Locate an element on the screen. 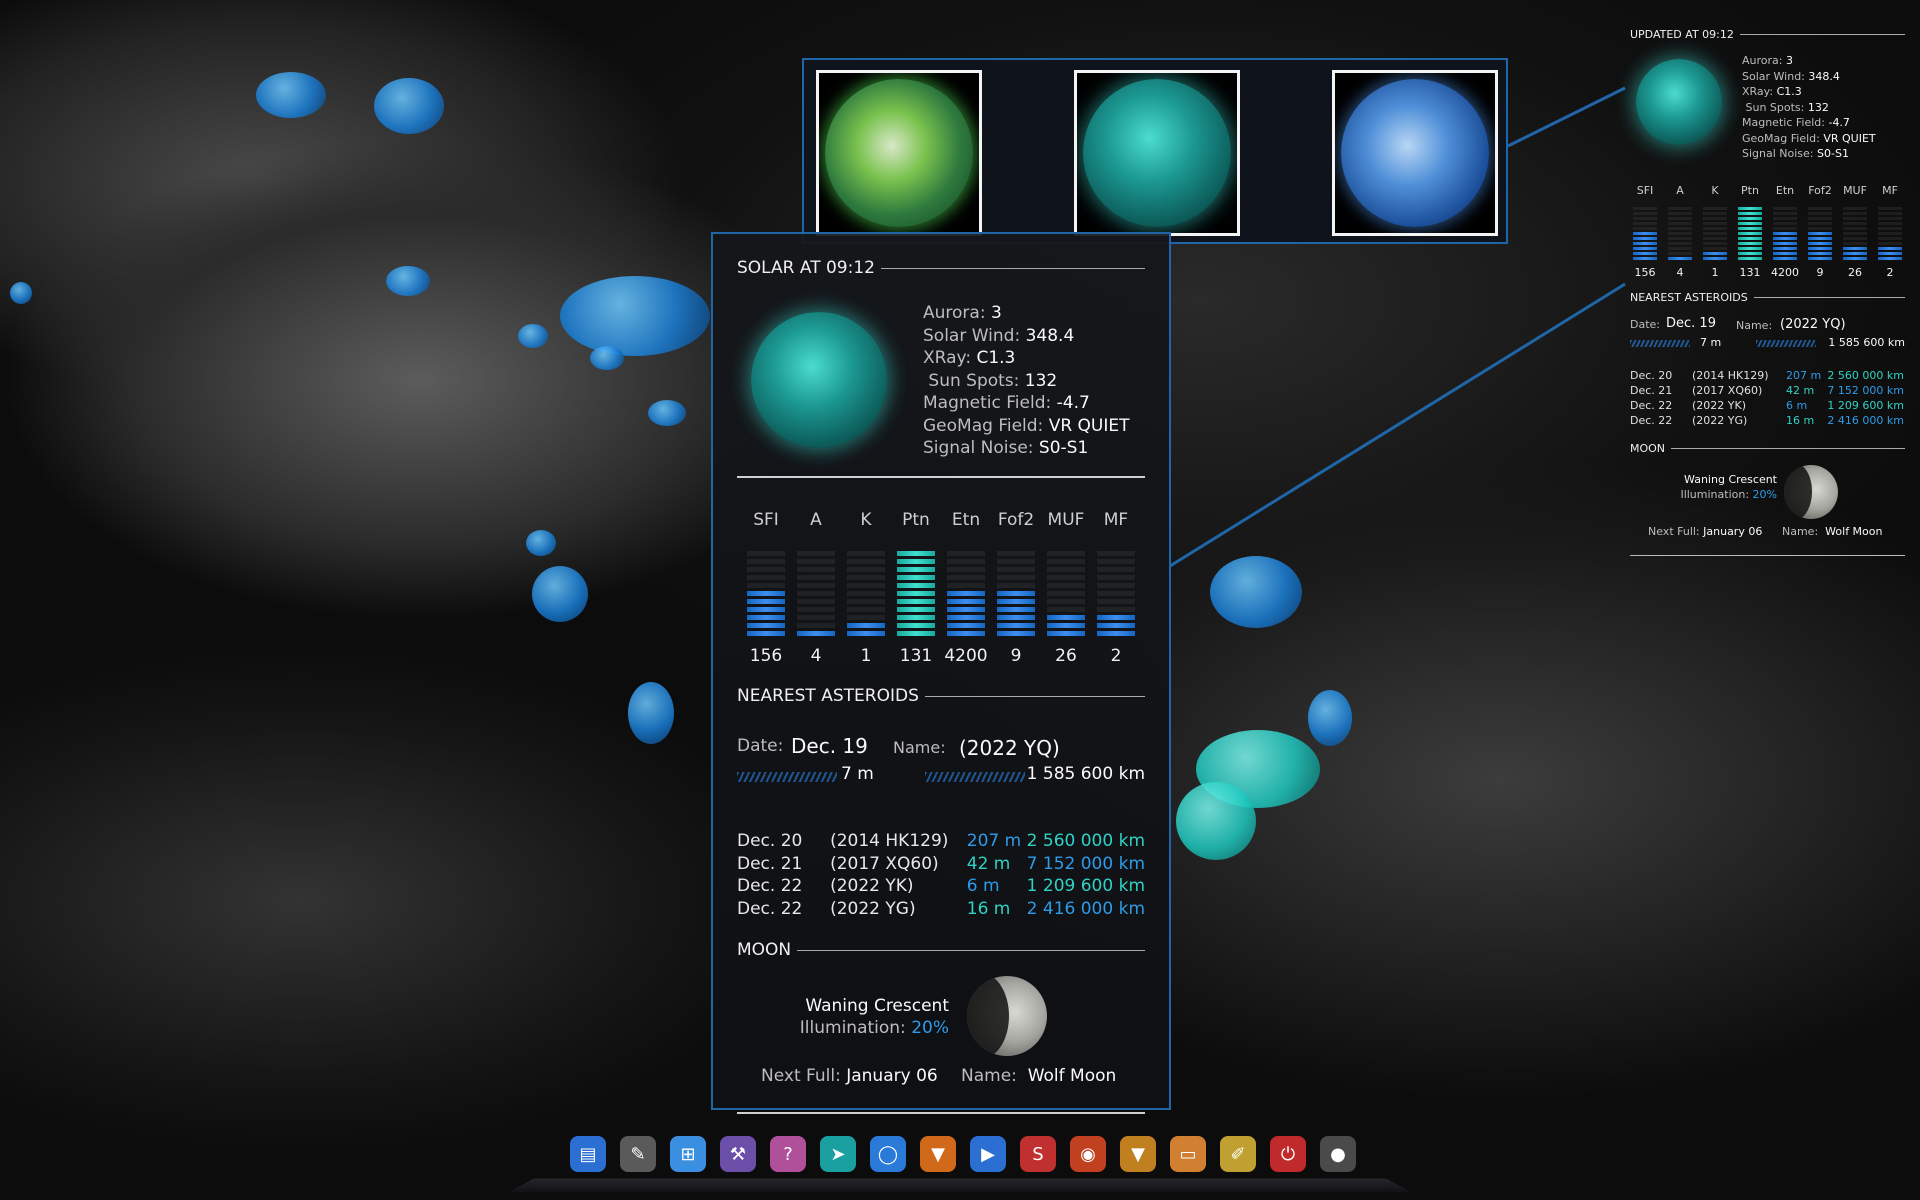 The width and height of the screenshot is (1920, 1200). gnome-builder-icon: ⚒ is located at coordinates (738, 1154).